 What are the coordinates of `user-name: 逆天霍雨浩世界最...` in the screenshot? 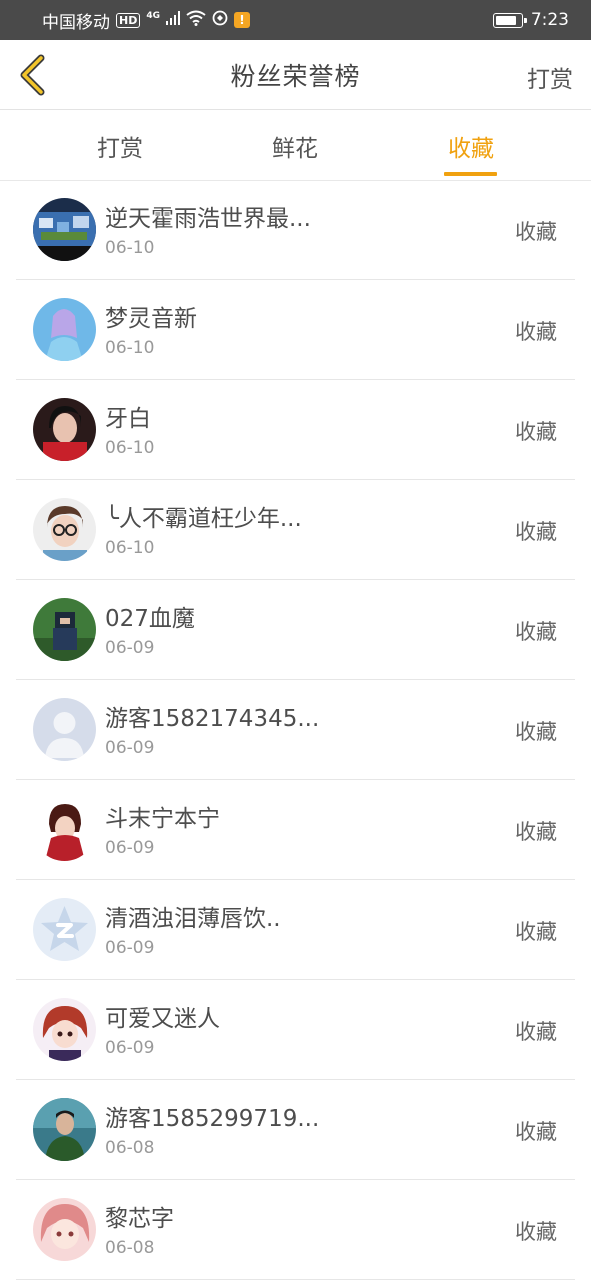 It's located at (208, 219).